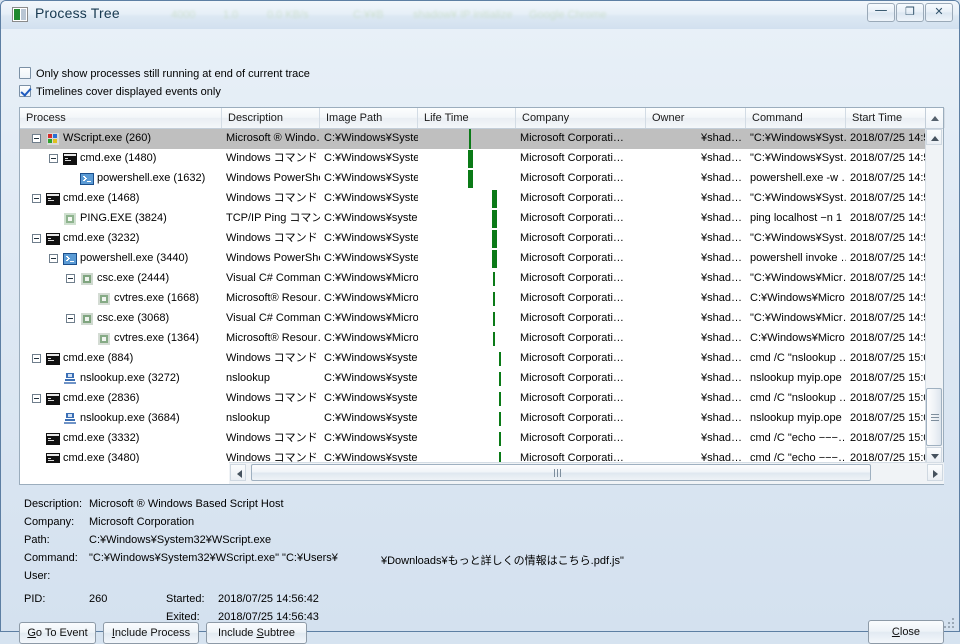 The image size is (960, 644). I want to click on include-process-button: Include Process, so click(151, 633).